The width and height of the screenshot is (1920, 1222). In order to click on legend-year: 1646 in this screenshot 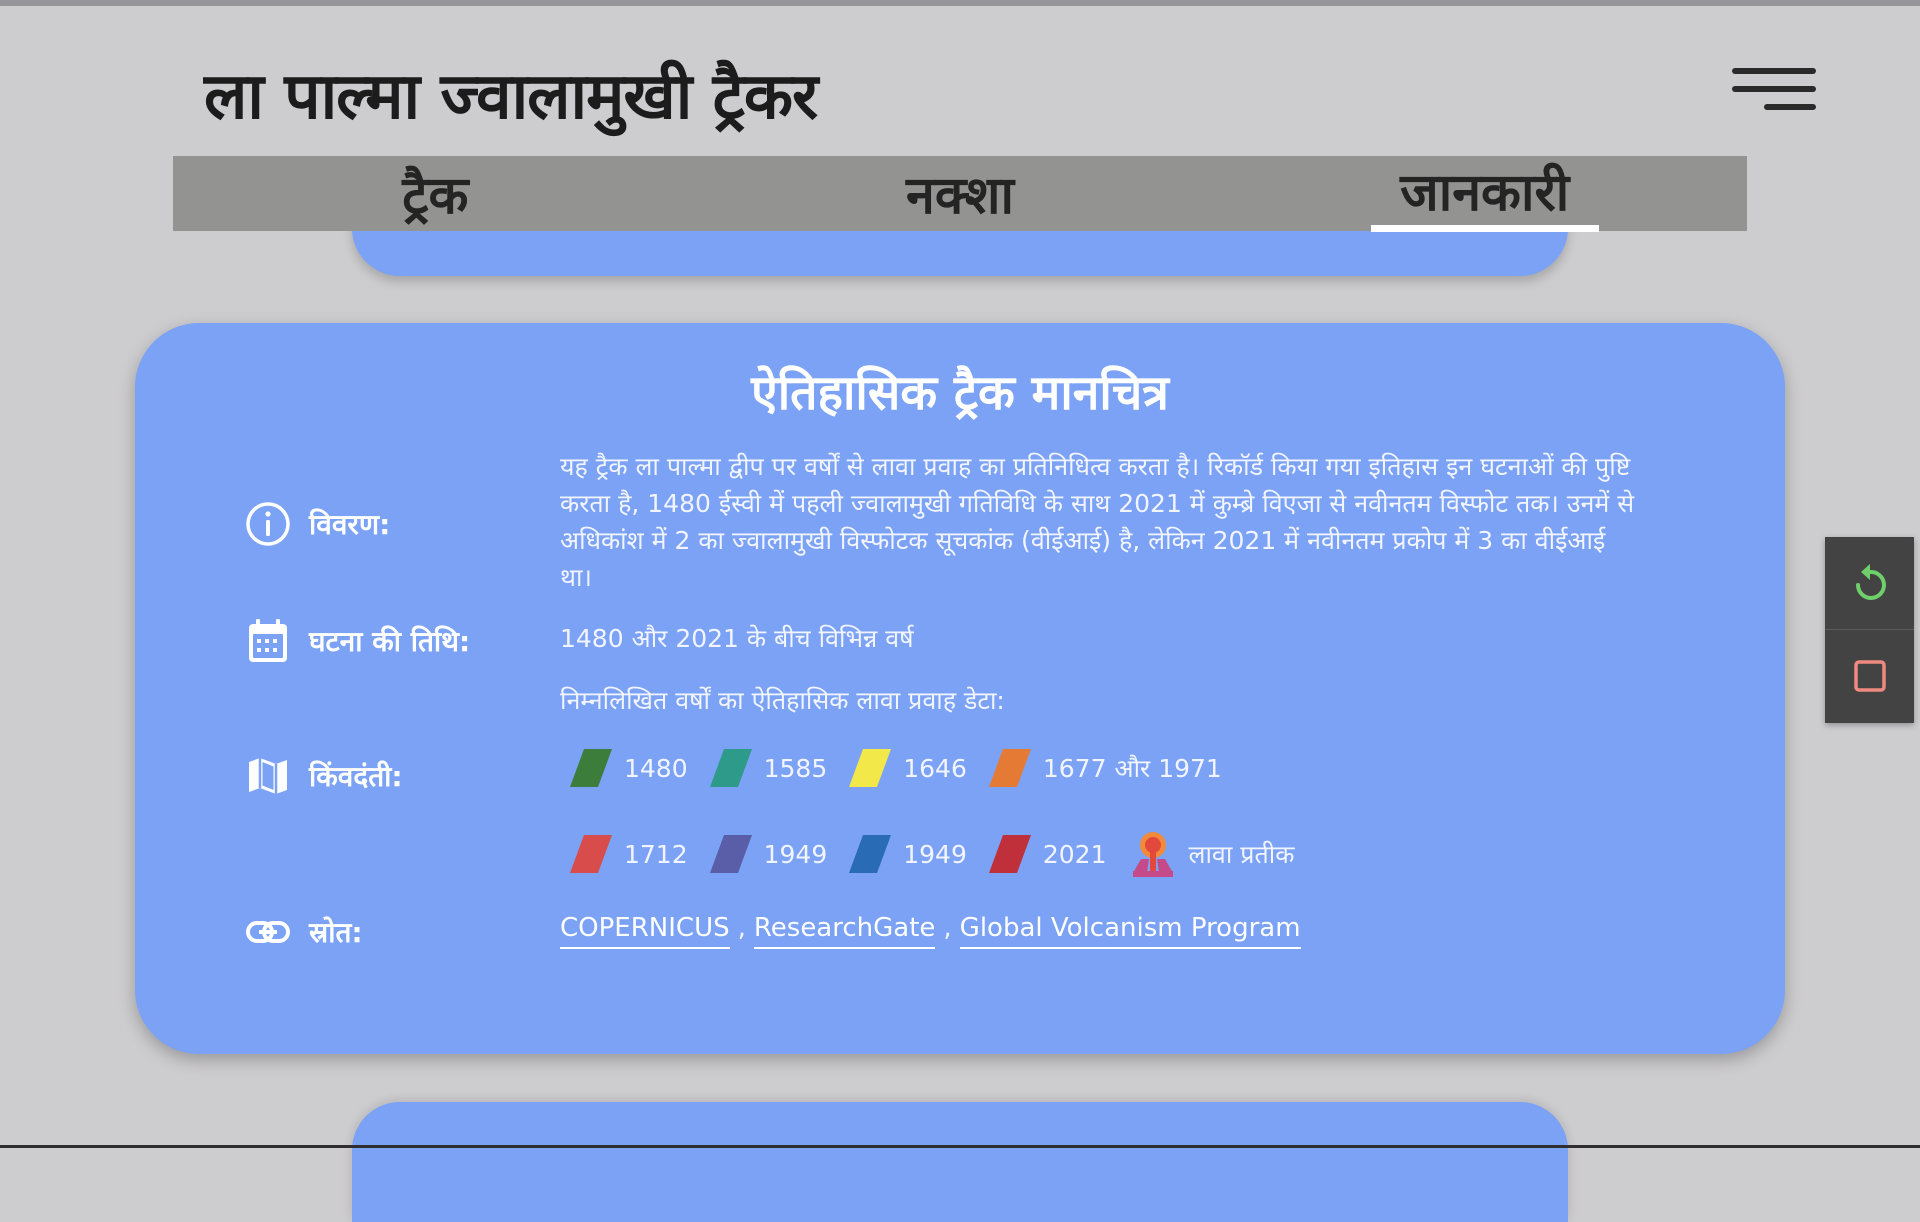, I will do `click(935, 768)`.